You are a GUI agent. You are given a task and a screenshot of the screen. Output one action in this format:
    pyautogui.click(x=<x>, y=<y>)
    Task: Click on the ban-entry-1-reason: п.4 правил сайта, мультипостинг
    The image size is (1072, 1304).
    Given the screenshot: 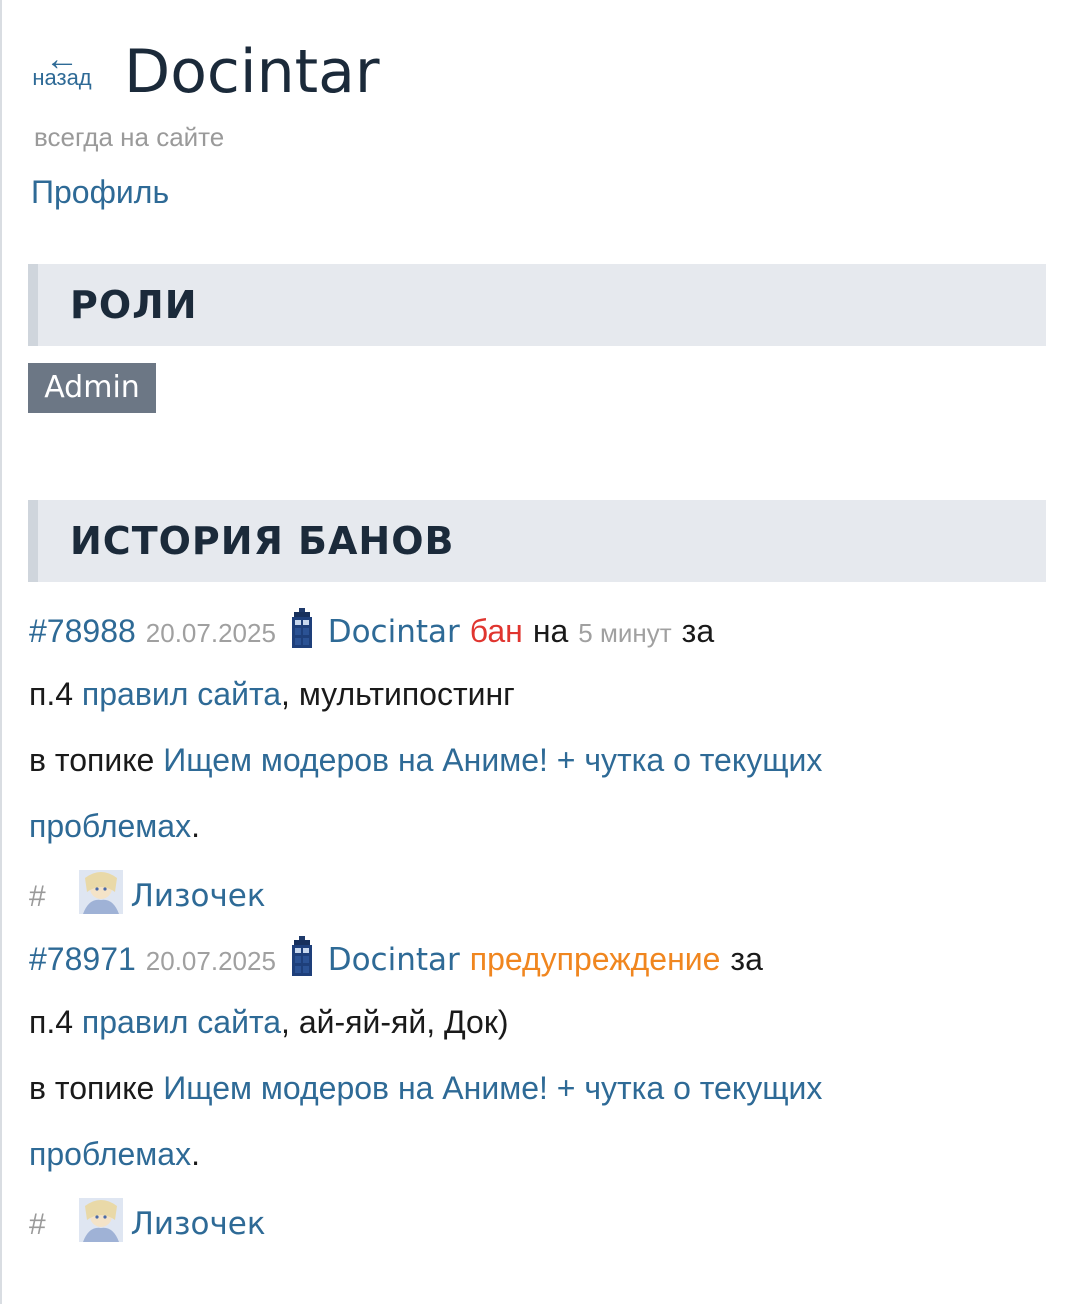 What is the action you would take?
    pyautogui.click(x=272, y=694)
    